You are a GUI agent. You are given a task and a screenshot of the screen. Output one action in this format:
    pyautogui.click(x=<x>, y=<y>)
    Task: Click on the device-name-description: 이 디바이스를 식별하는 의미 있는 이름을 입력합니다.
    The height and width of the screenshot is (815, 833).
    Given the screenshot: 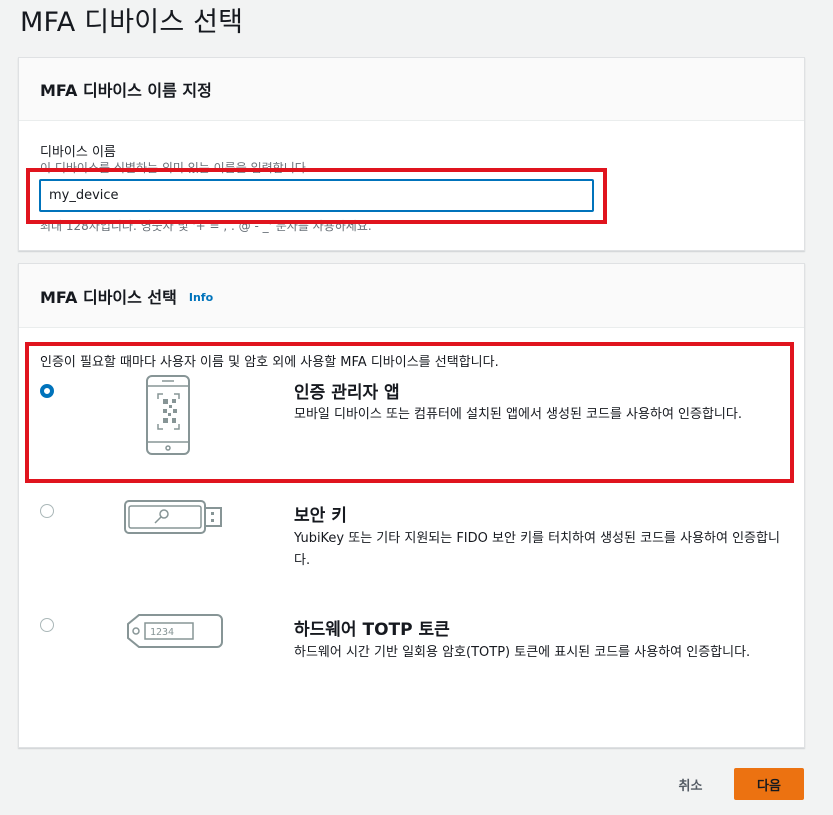 What is the action you would take?
    pyautogui.click(x=175, y=168)
    